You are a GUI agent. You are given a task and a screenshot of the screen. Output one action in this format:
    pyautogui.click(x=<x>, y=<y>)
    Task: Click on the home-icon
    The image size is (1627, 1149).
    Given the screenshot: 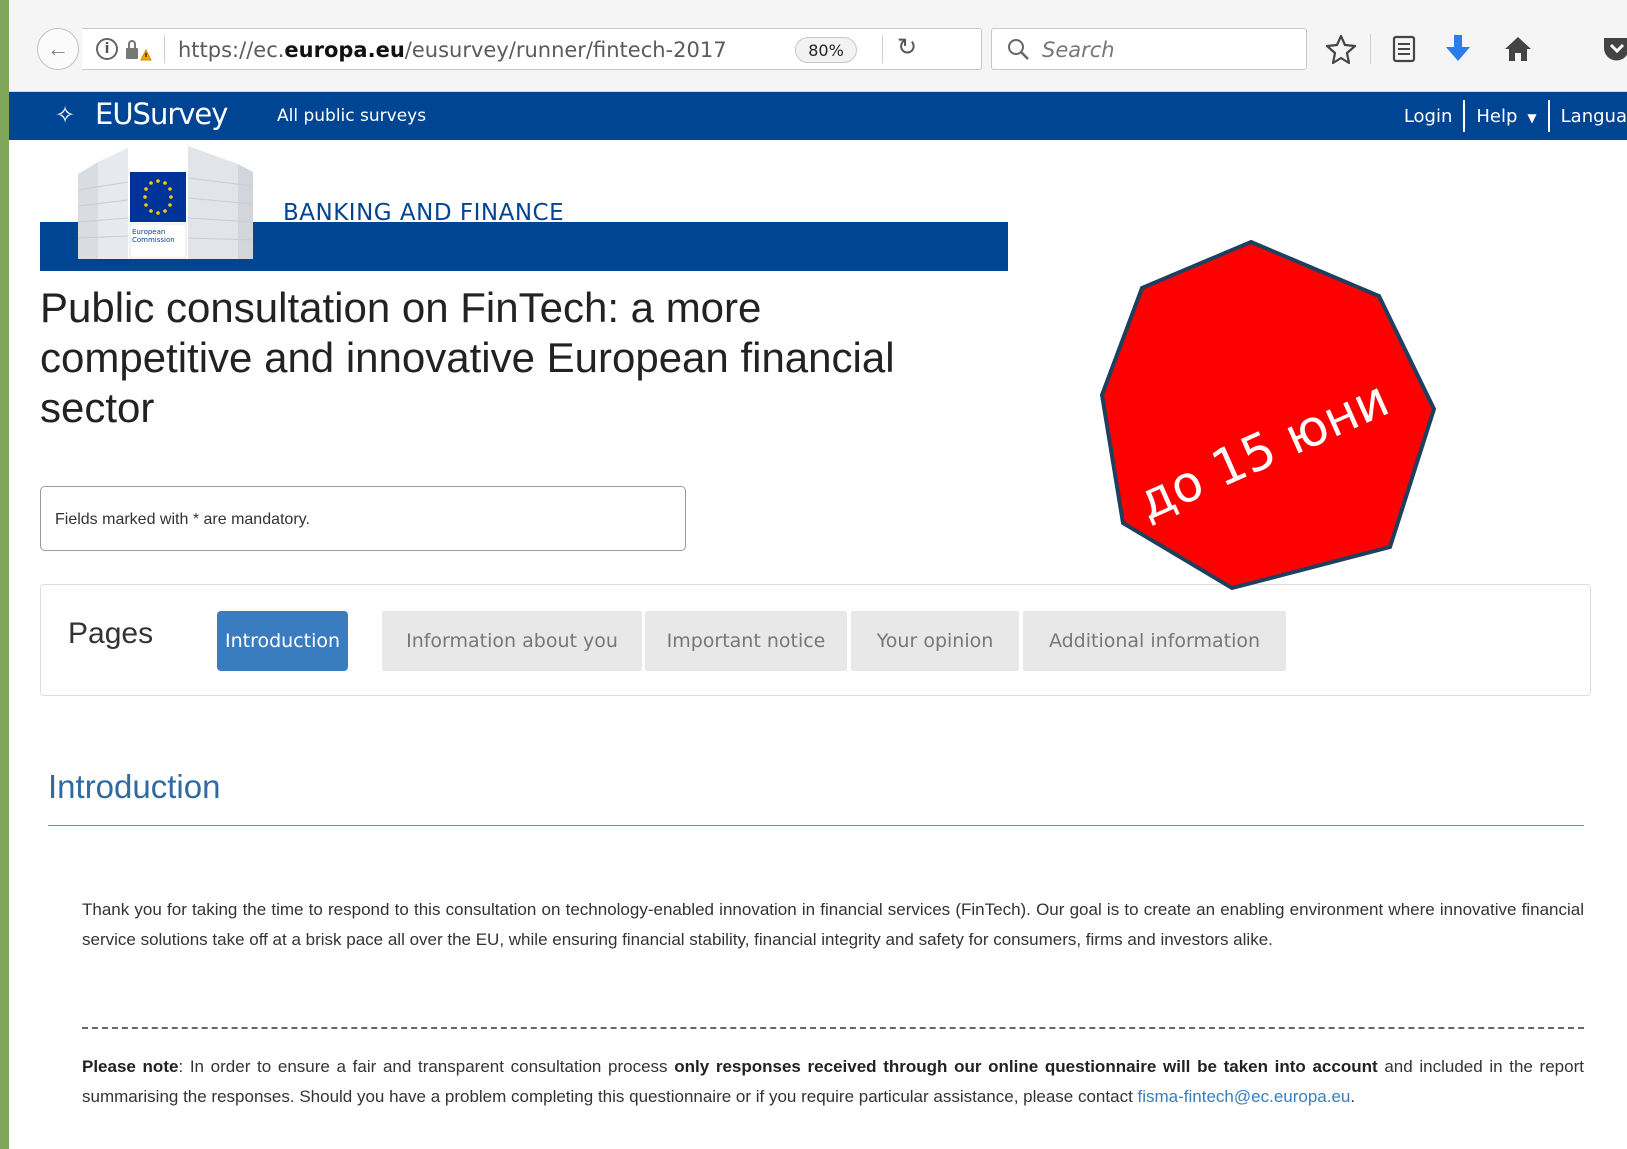 What is the action you would take?
    pyautogui.click(x=1518, y=49)
    